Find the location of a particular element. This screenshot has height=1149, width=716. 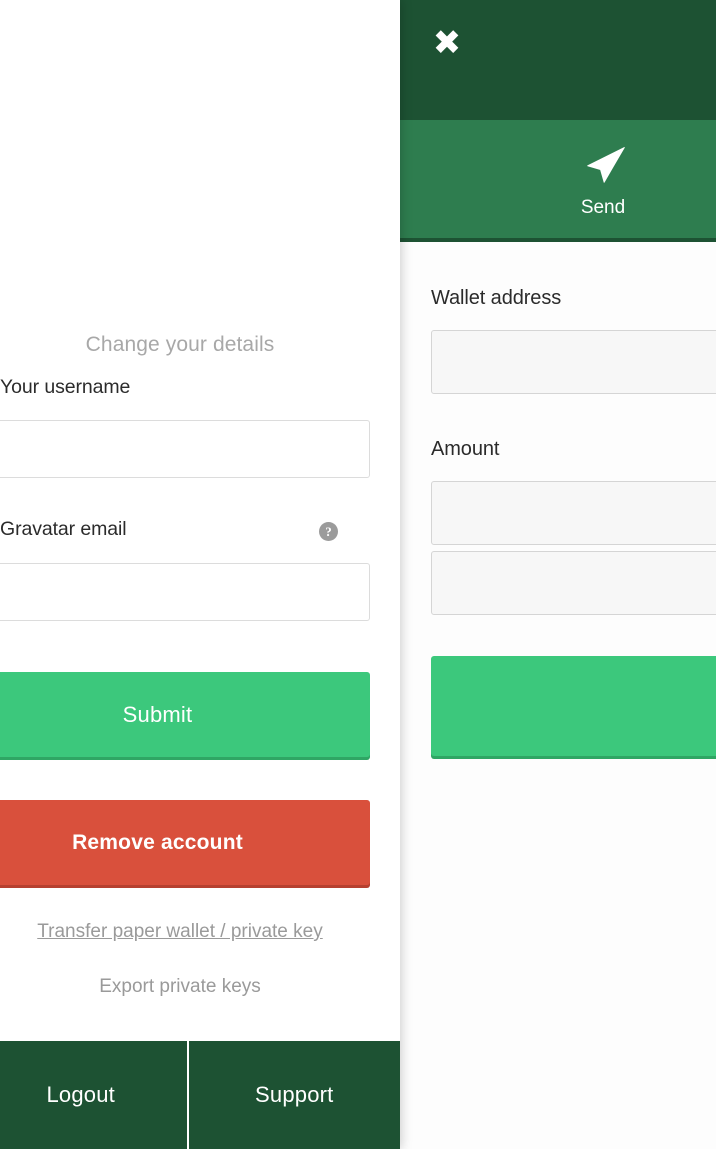

help-icon: ? is located at coordinates (328, 531).